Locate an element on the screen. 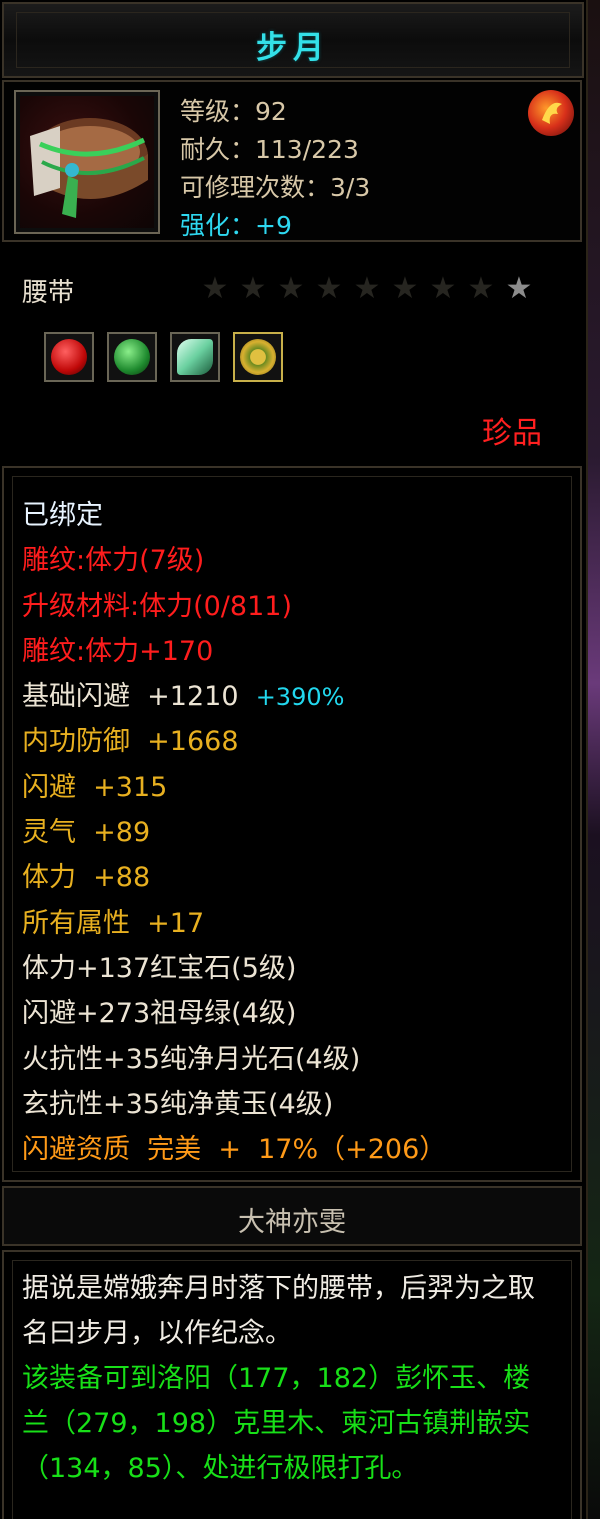 The image size is (600, 1519). moonstone-gem-icon is located at coordinates (195, 357).